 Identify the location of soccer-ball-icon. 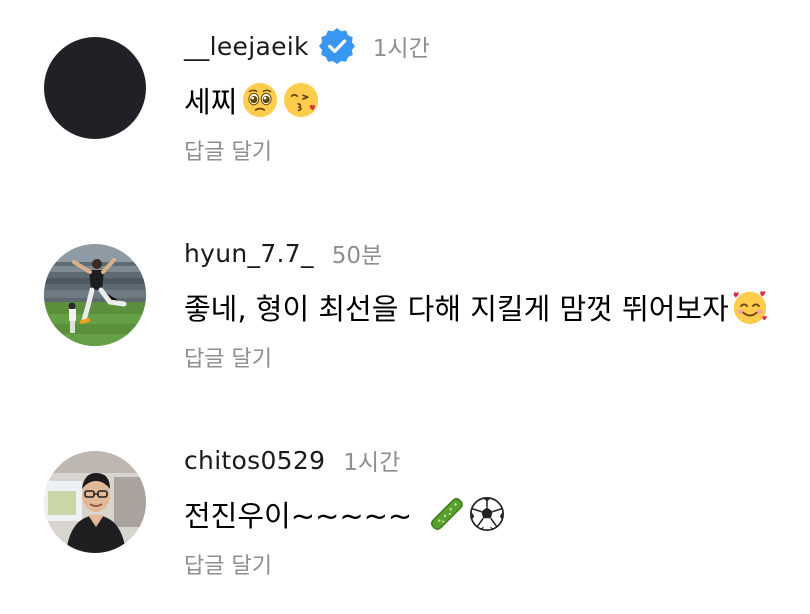
(487, 514).